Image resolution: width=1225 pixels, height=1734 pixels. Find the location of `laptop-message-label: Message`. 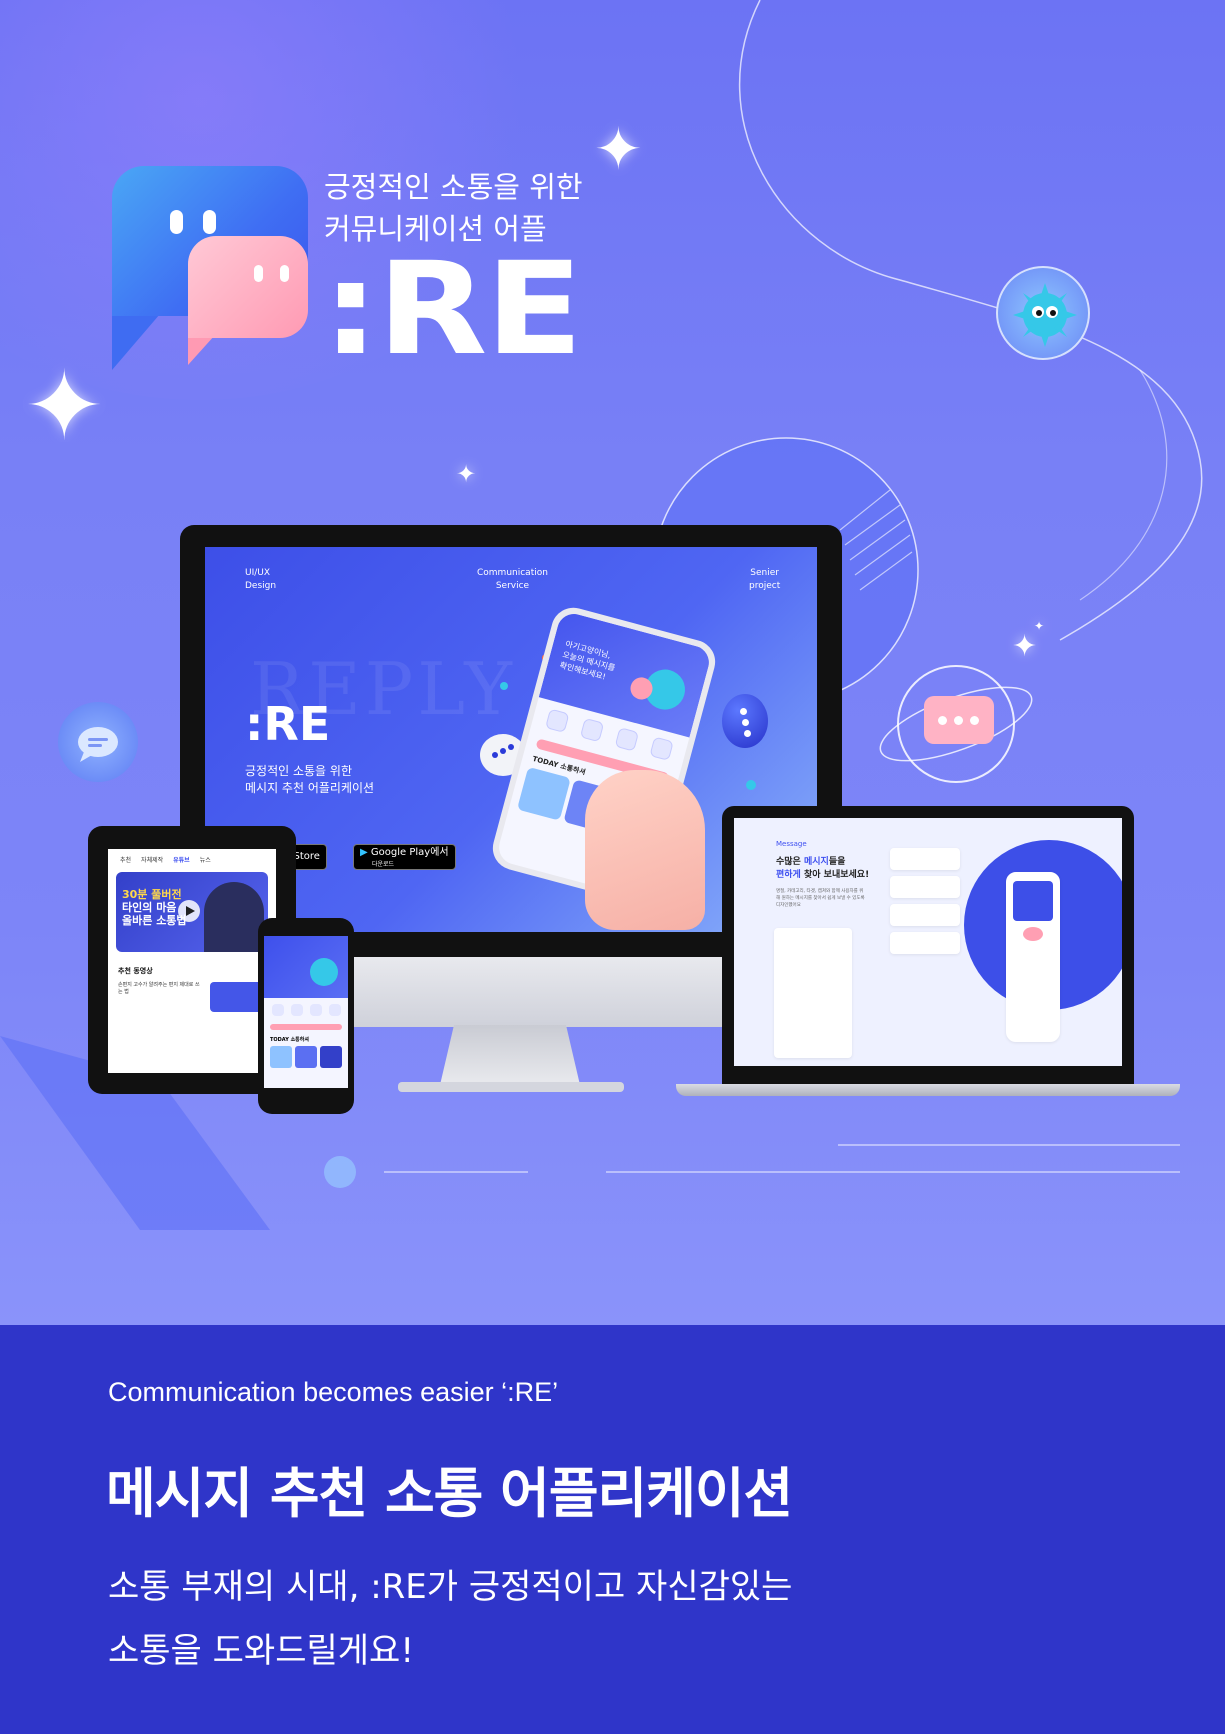

laptop-message-label: Message is located at coordinates (791, 844).